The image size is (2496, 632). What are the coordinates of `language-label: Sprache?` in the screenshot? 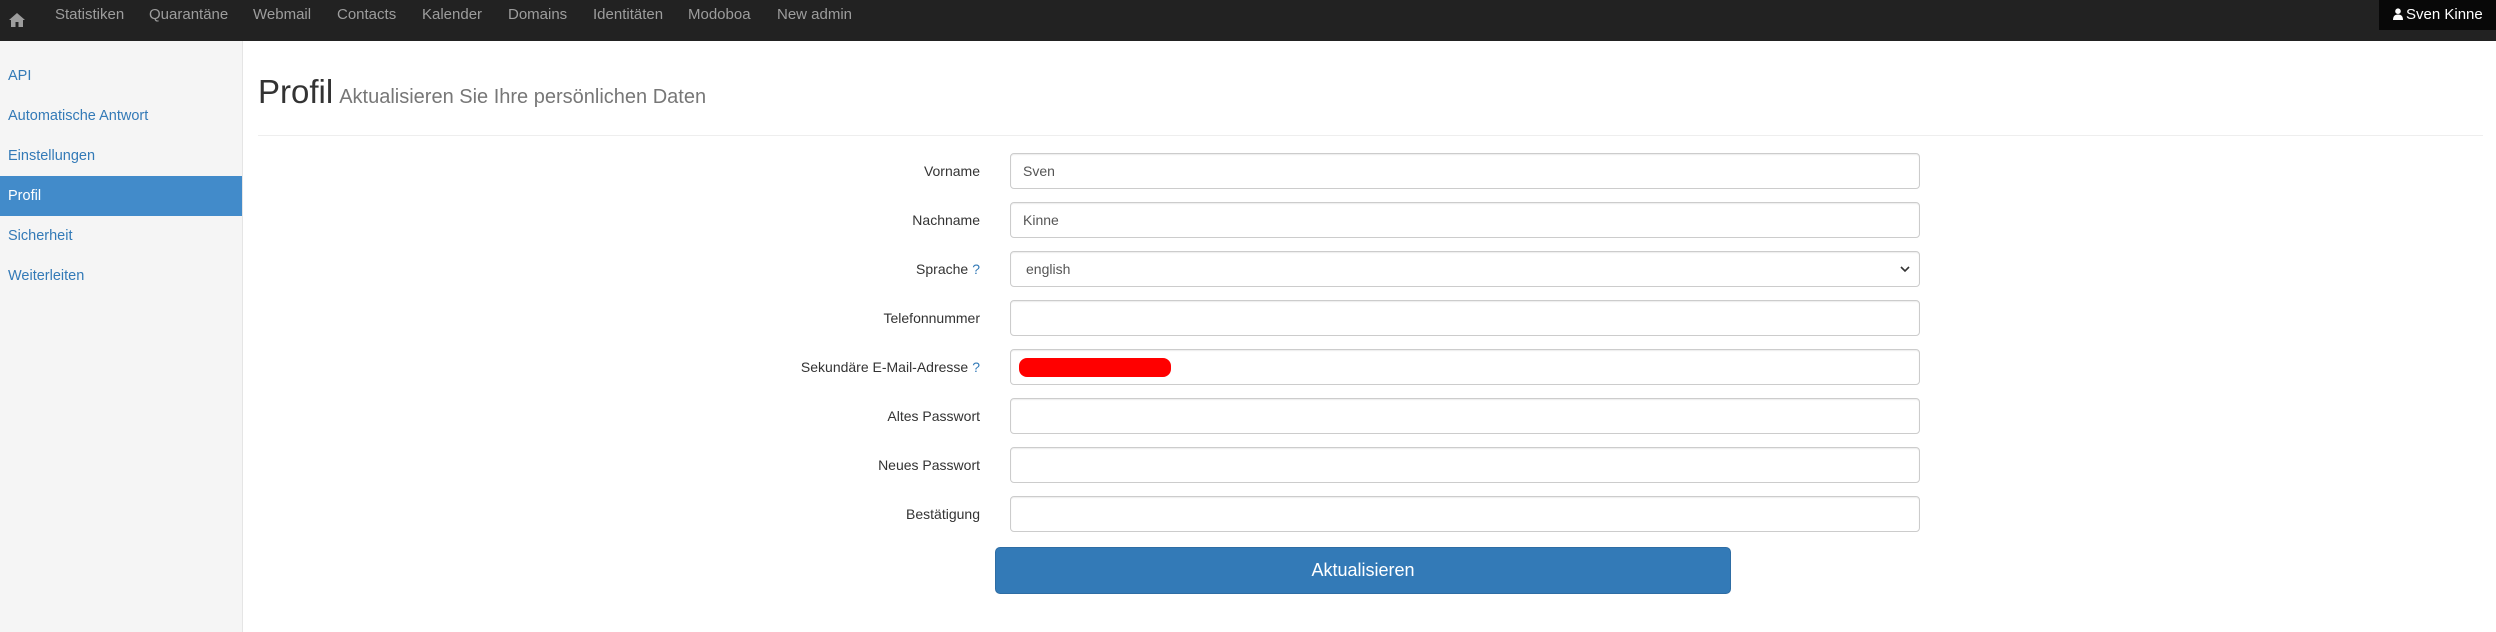 It's located at (948, 269).